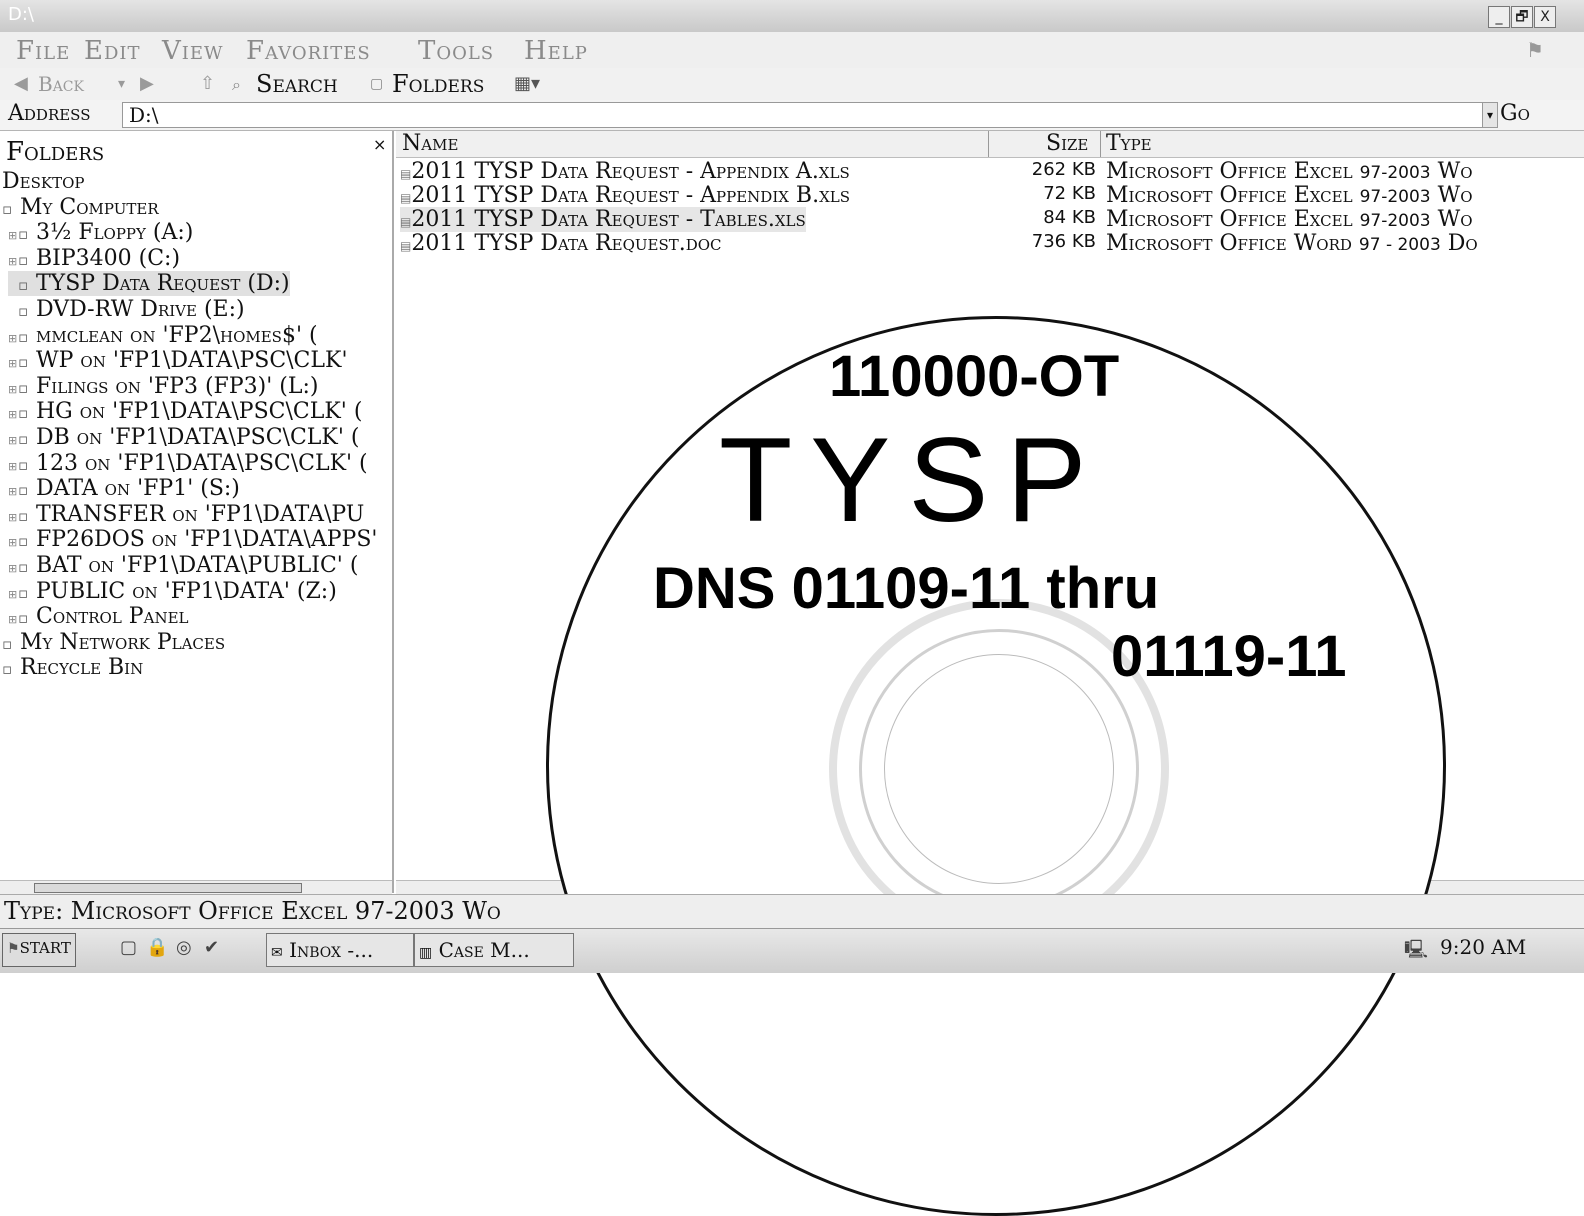 This screenshot has height=1216, width=1584. I want to click on forward-arrow-icon: ▶, so click(147, 83).